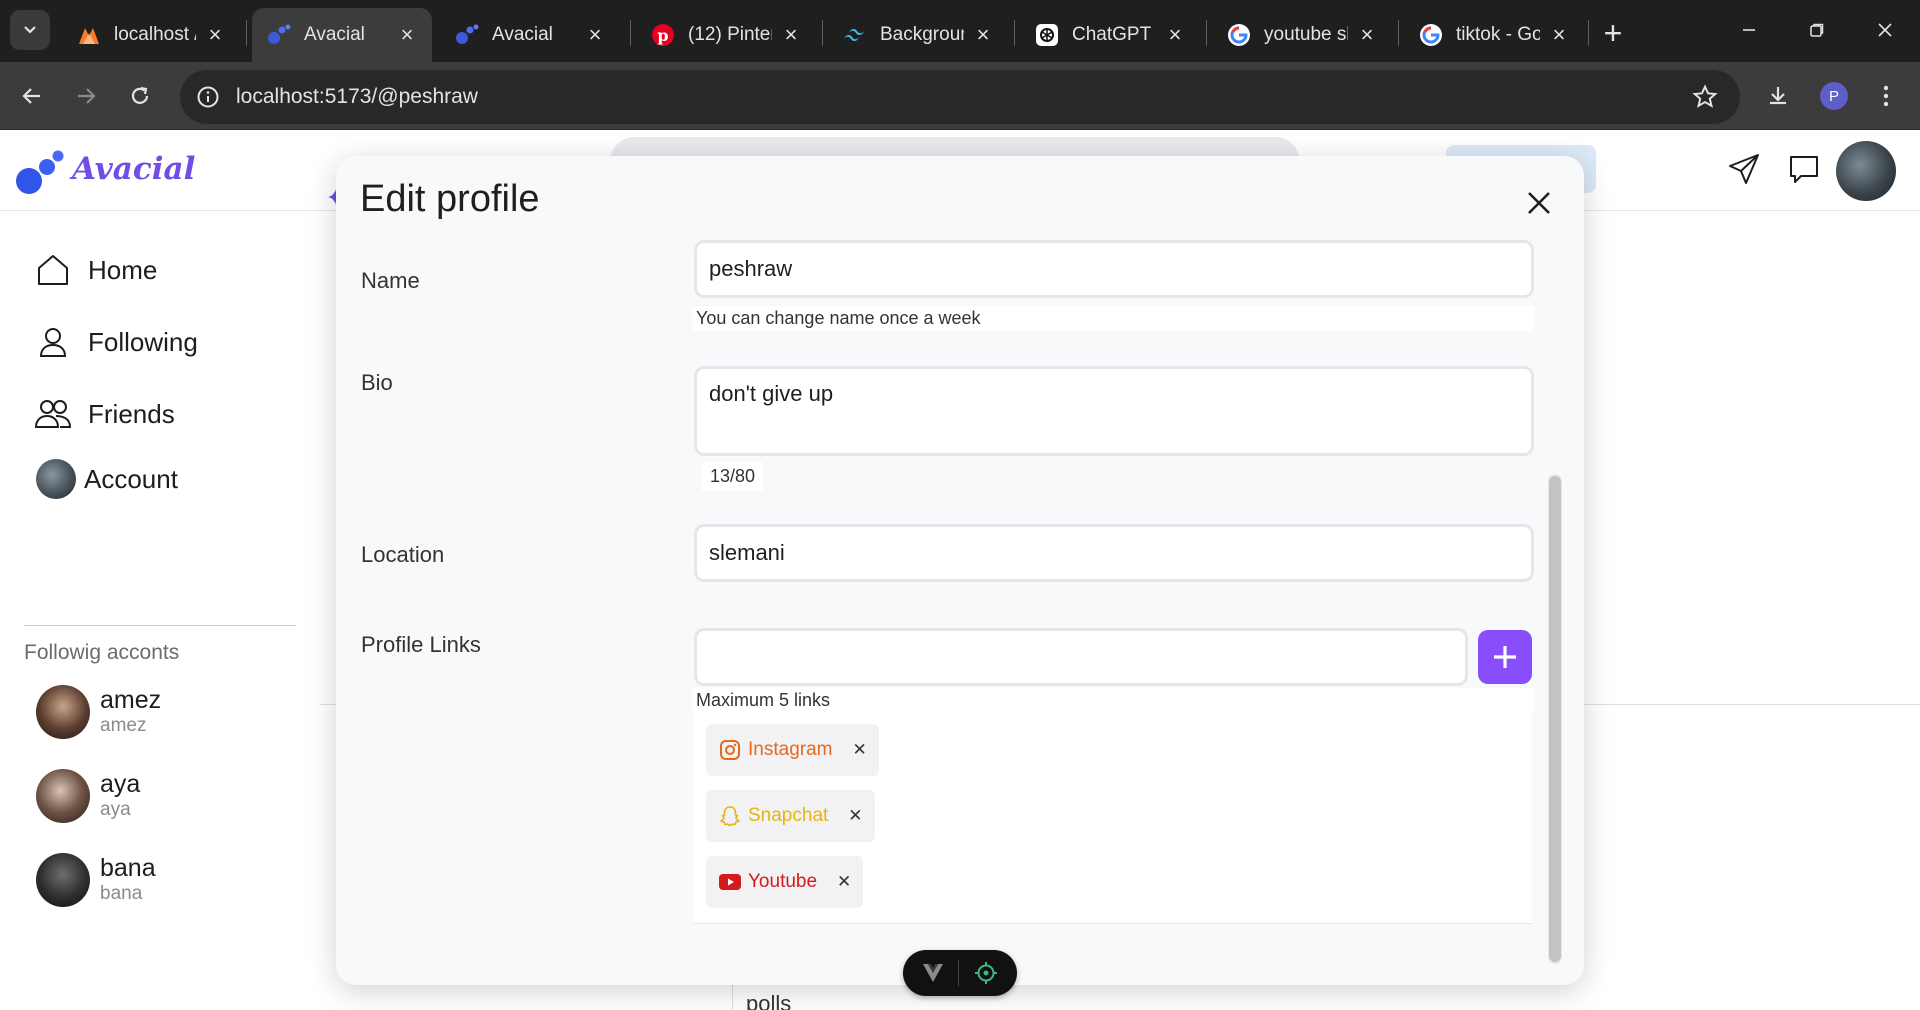  I want to click on sidebar-item-friends: Friends, so click(104, 414).